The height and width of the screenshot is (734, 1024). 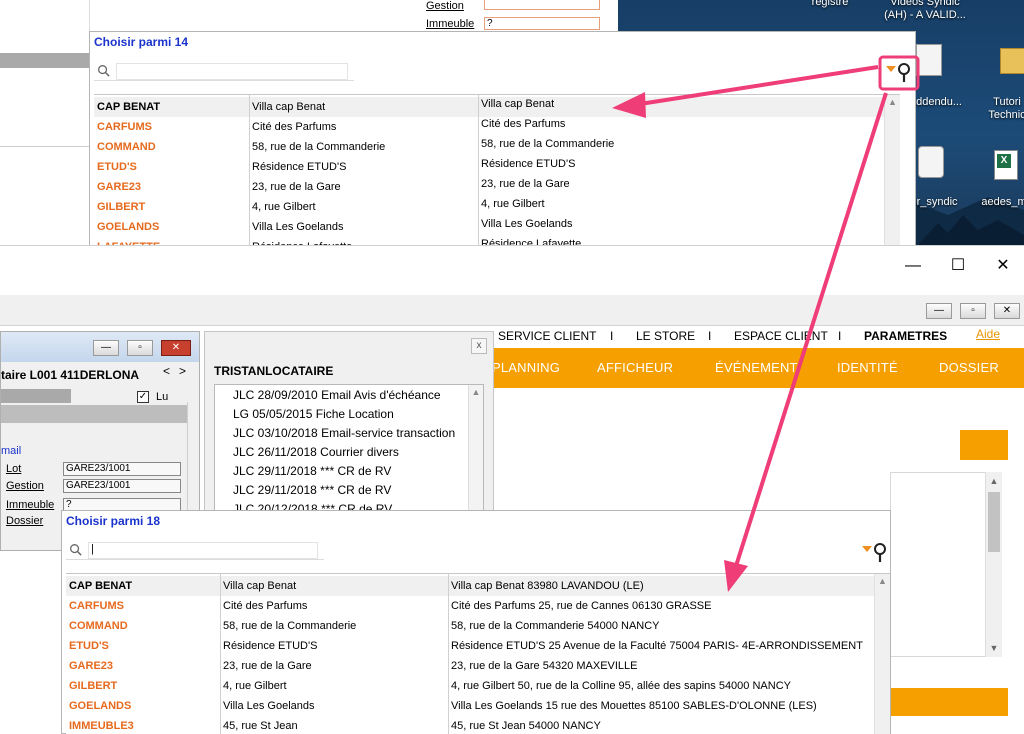 I want to click on nav-evenement: ÉVÉNEMENT, so click(x=756, y=367).